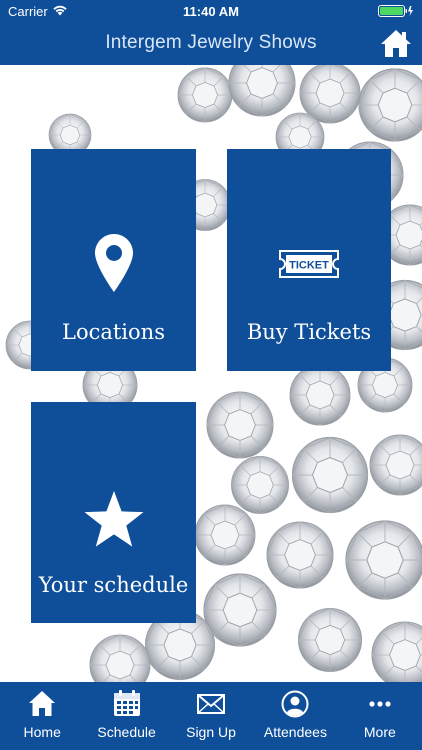  I want to click on status-time: 11:40 AM, so click(211, 11).